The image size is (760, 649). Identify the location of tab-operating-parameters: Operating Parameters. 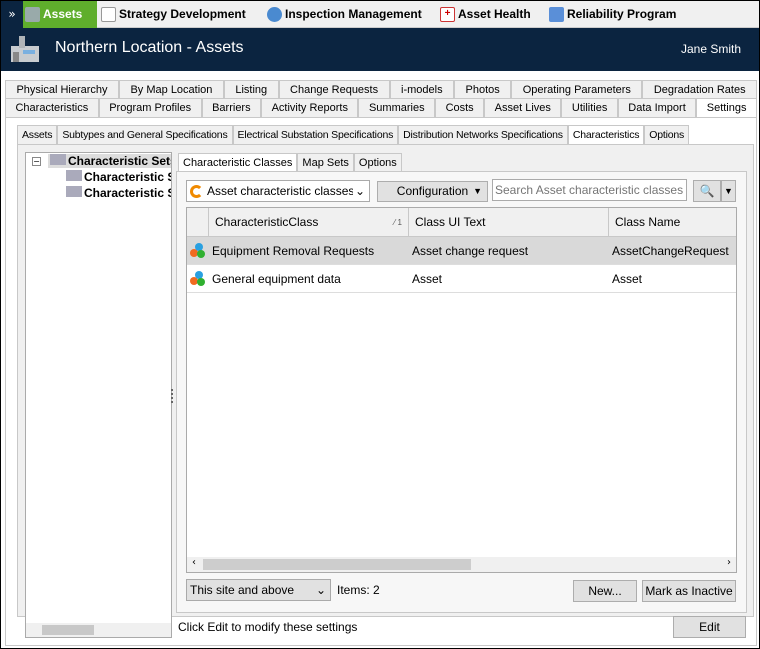
(577, 89).